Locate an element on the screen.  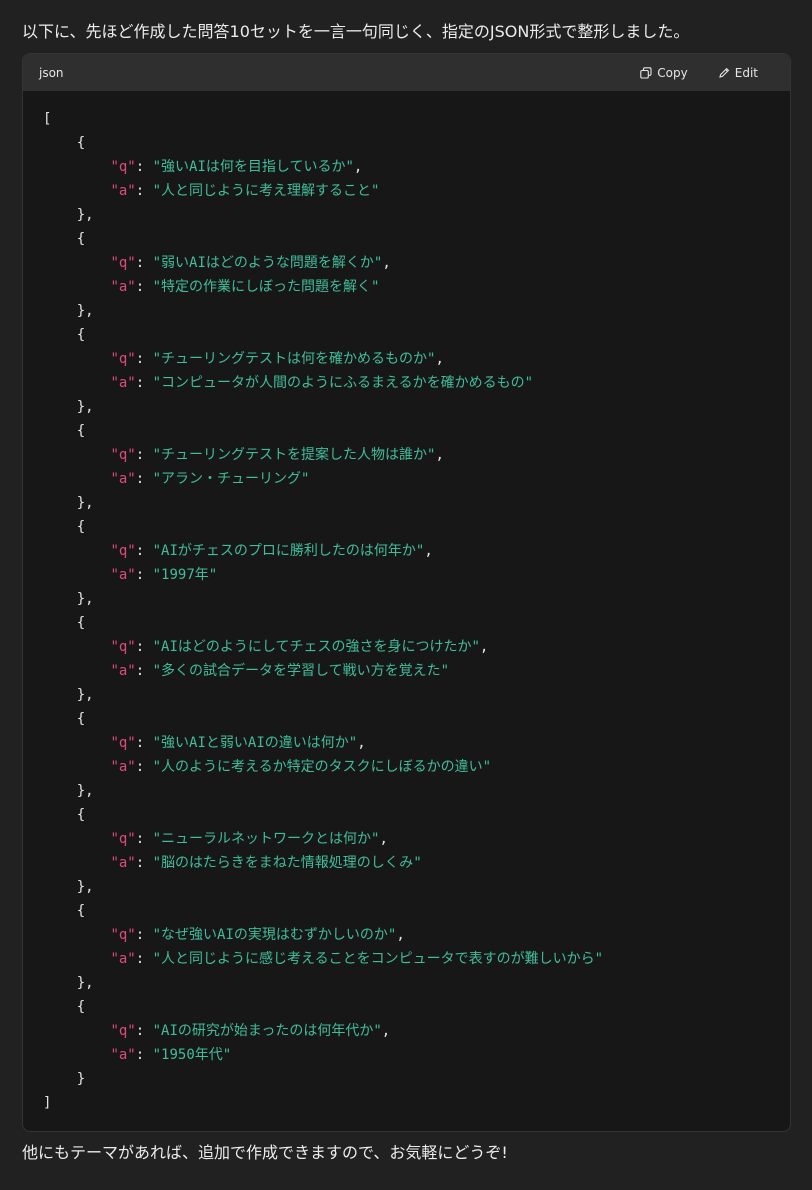
code-line: "q": "強いAIと弱いAIの違いは何か", is located at coordinates (238, 743).